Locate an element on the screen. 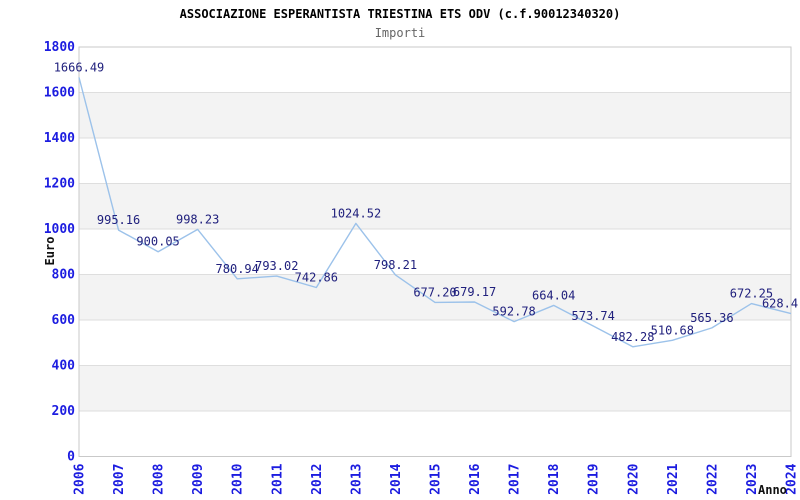  x-tick-label: 2016 is located at coordinates (475, 478).